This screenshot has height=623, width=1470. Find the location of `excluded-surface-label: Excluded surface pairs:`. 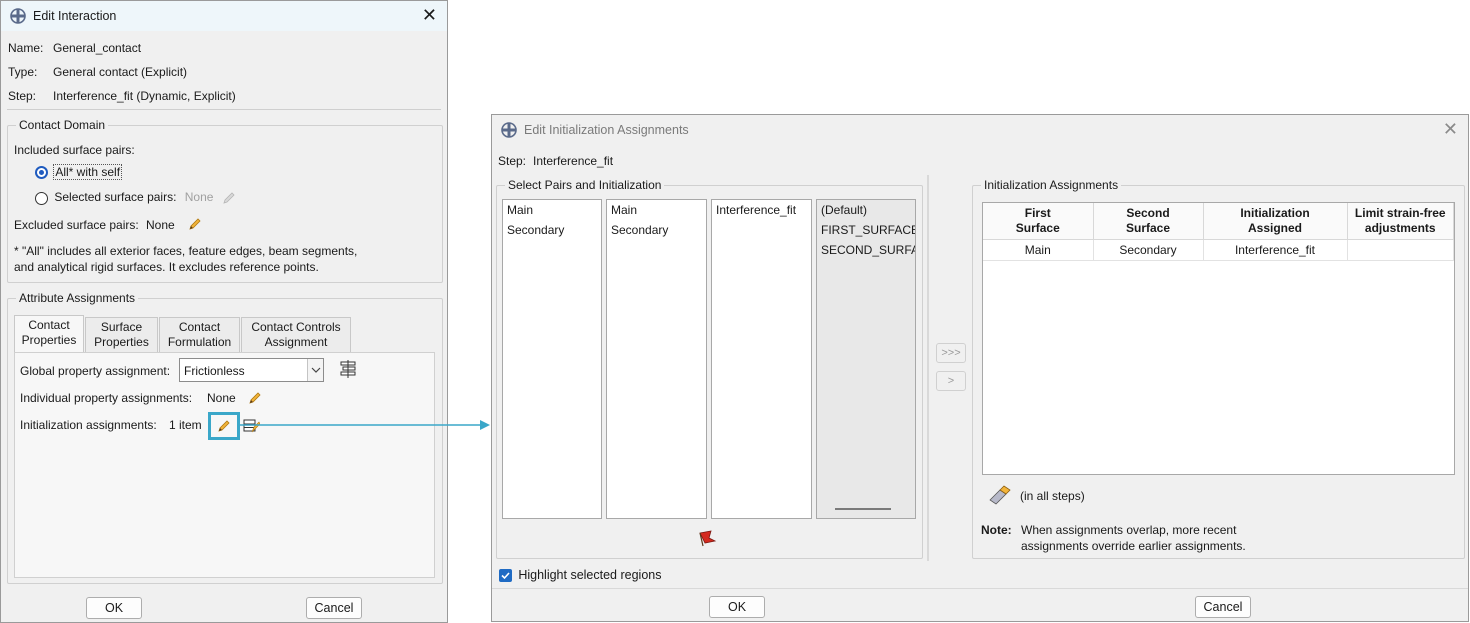

excluded-surface-label: Excluded surface pairs: is located at coordinates (76, 225).